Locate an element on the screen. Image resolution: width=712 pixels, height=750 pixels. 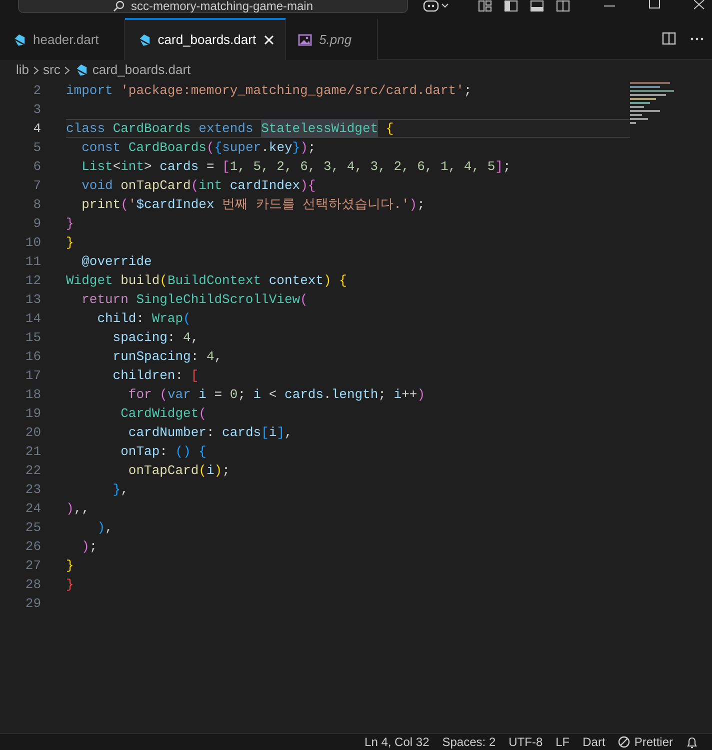
code-line: void onTapCard(int cardIndex){ is located at coordinates (198, 185).